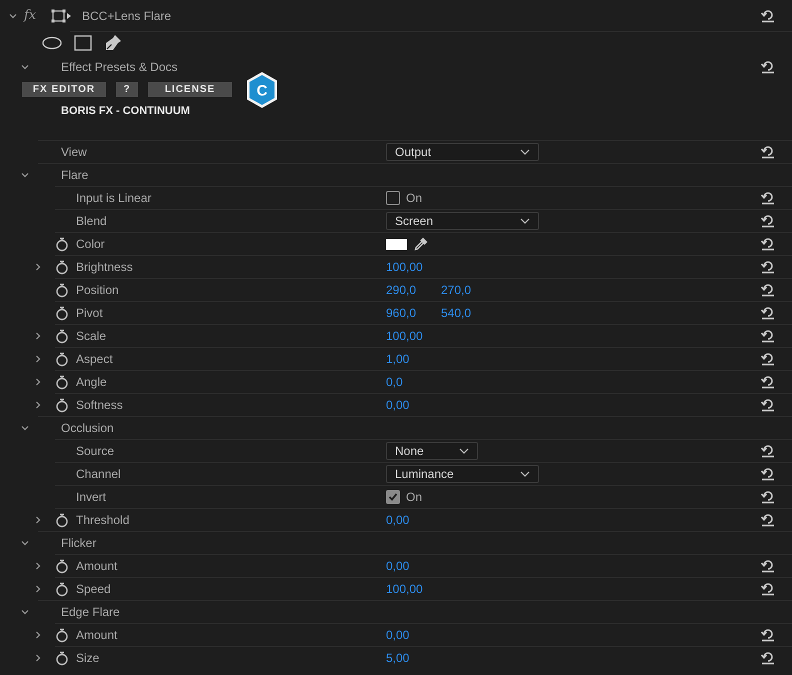 This screenshot has height=675, width=792. I want to click on param-label: Blend, so click(91, 221).